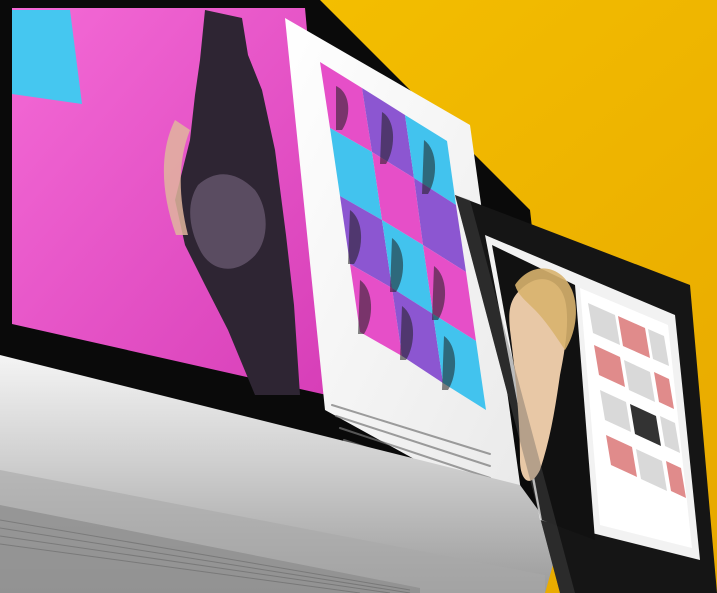  I want to click on screen-cyan-accent, so click(47, 57).